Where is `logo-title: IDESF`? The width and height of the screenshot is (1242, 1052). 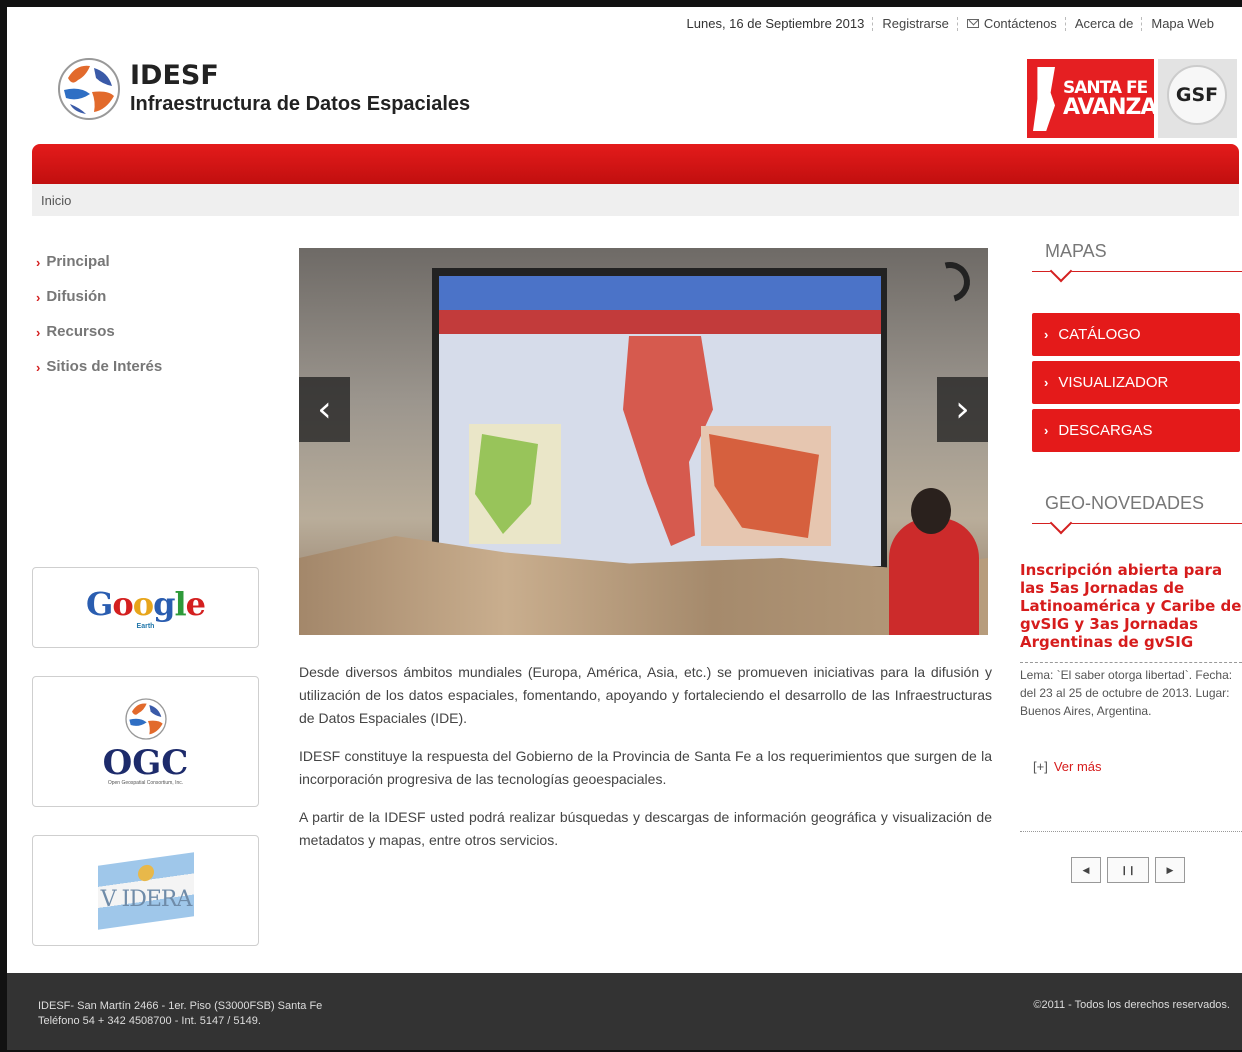 logo-title: IDESF is located at coordinates (174, 75).